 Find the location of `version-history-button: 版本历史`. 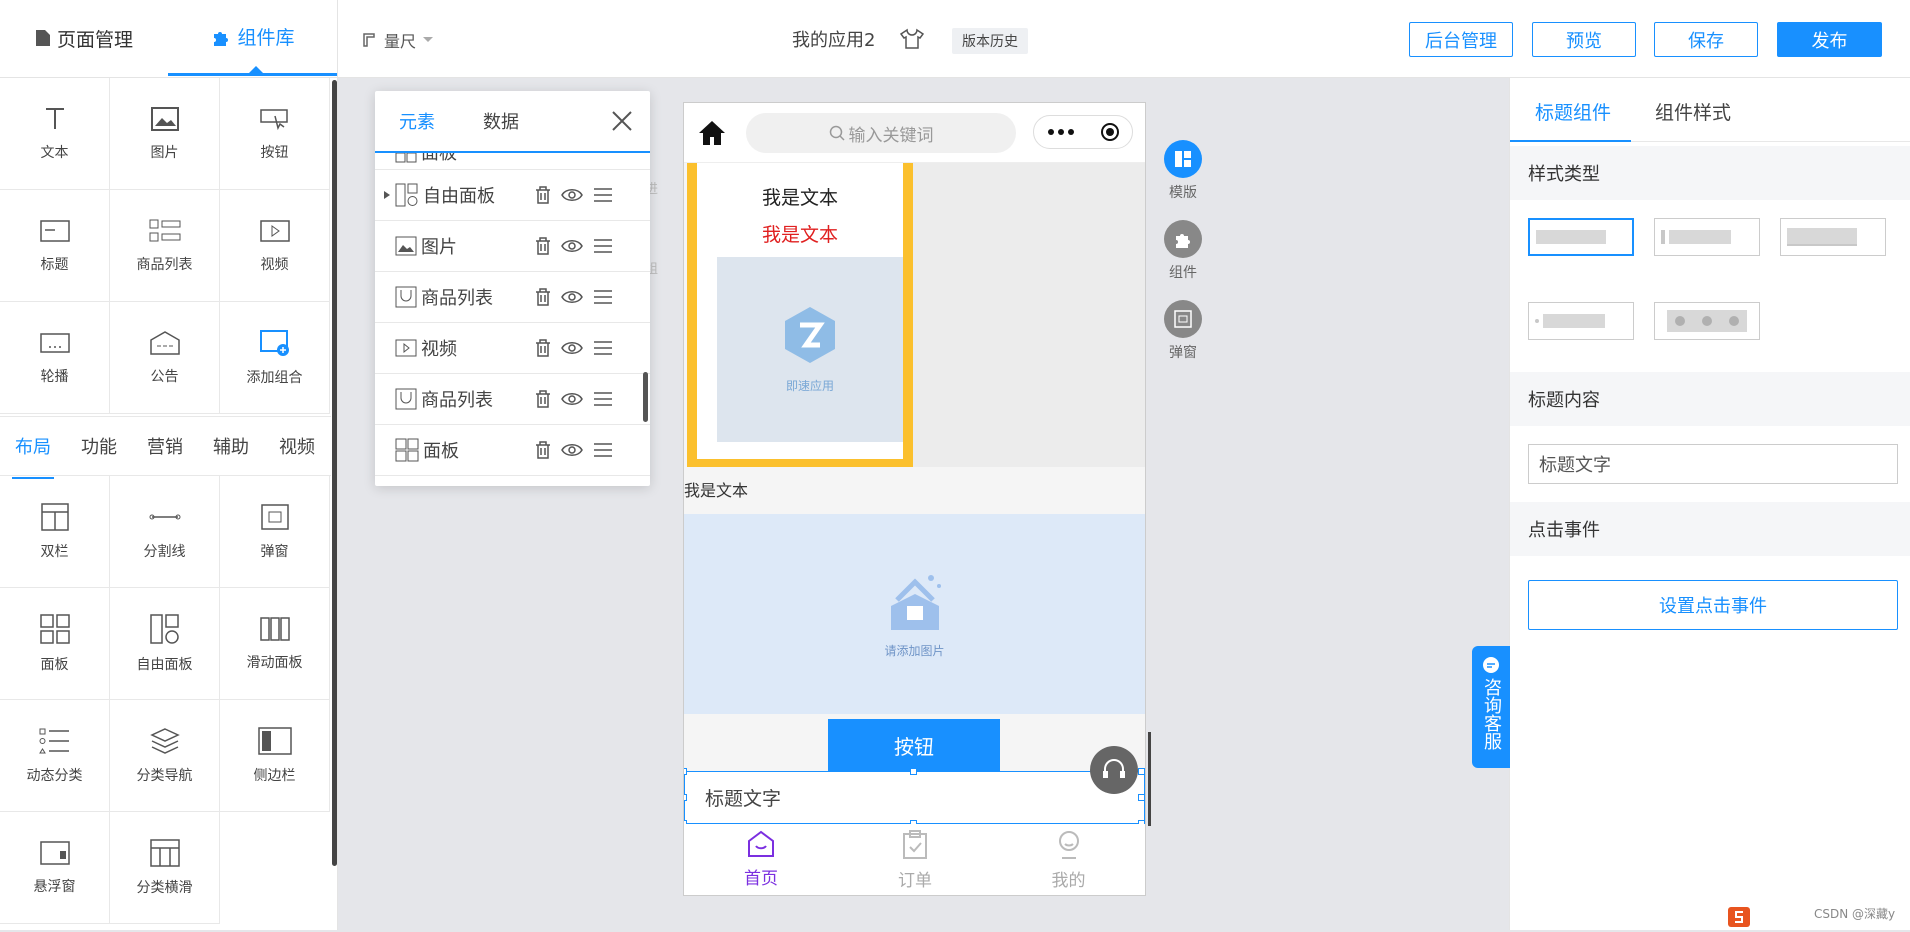

version-history-button: 版本历史 is located at coordinates (990, 41).